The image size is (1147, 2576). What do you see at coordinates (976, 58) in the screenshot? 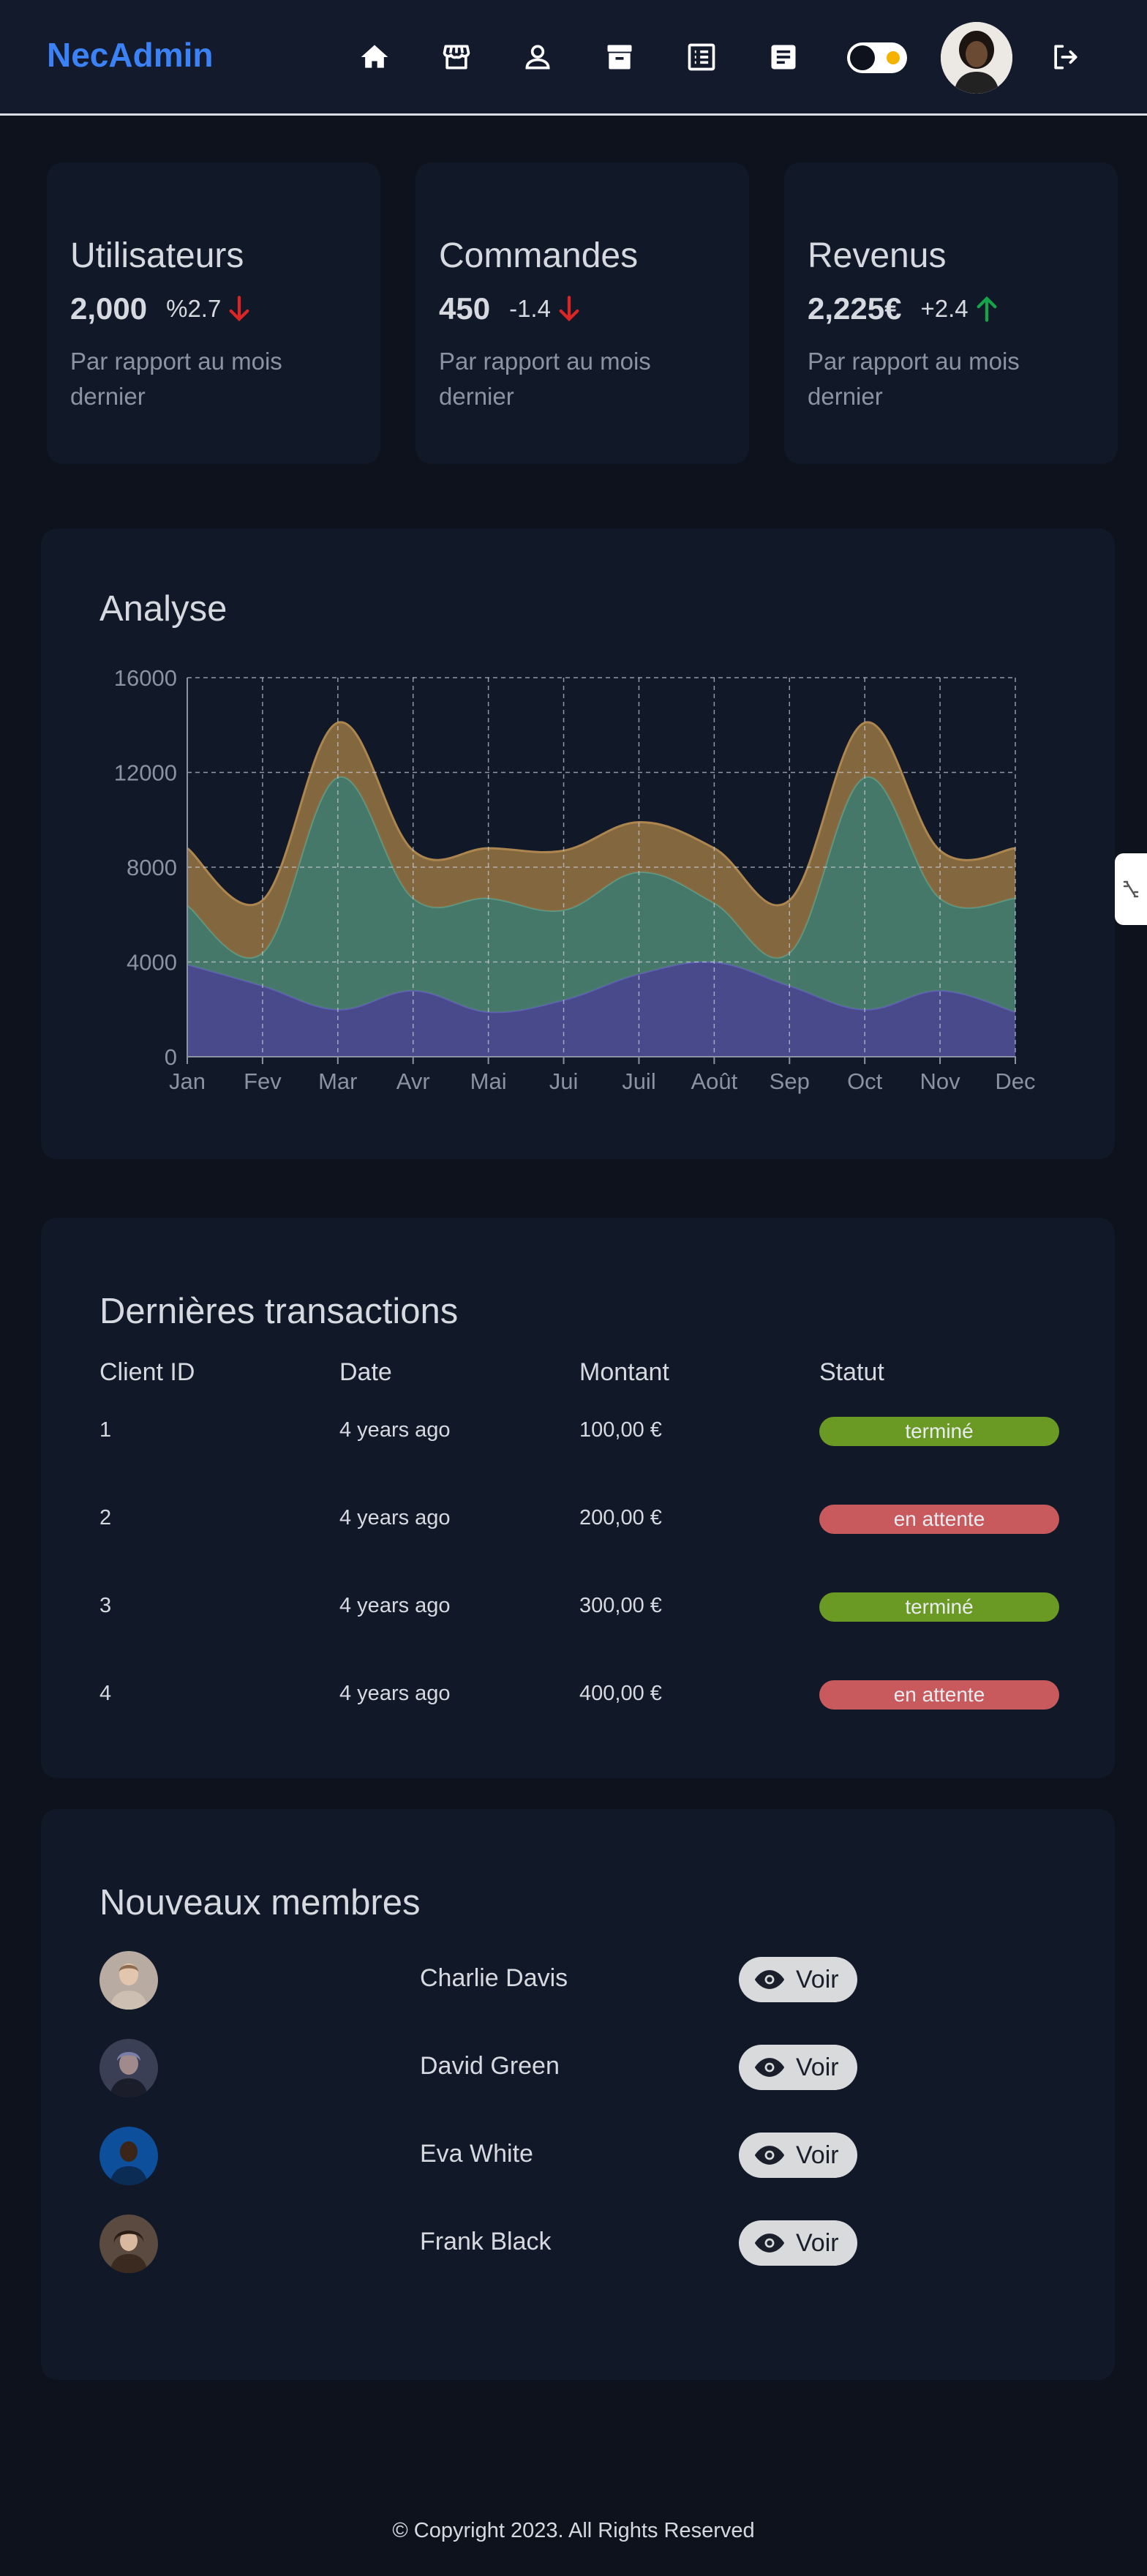
I see `user-avatar` at bounding box center [976, 58].